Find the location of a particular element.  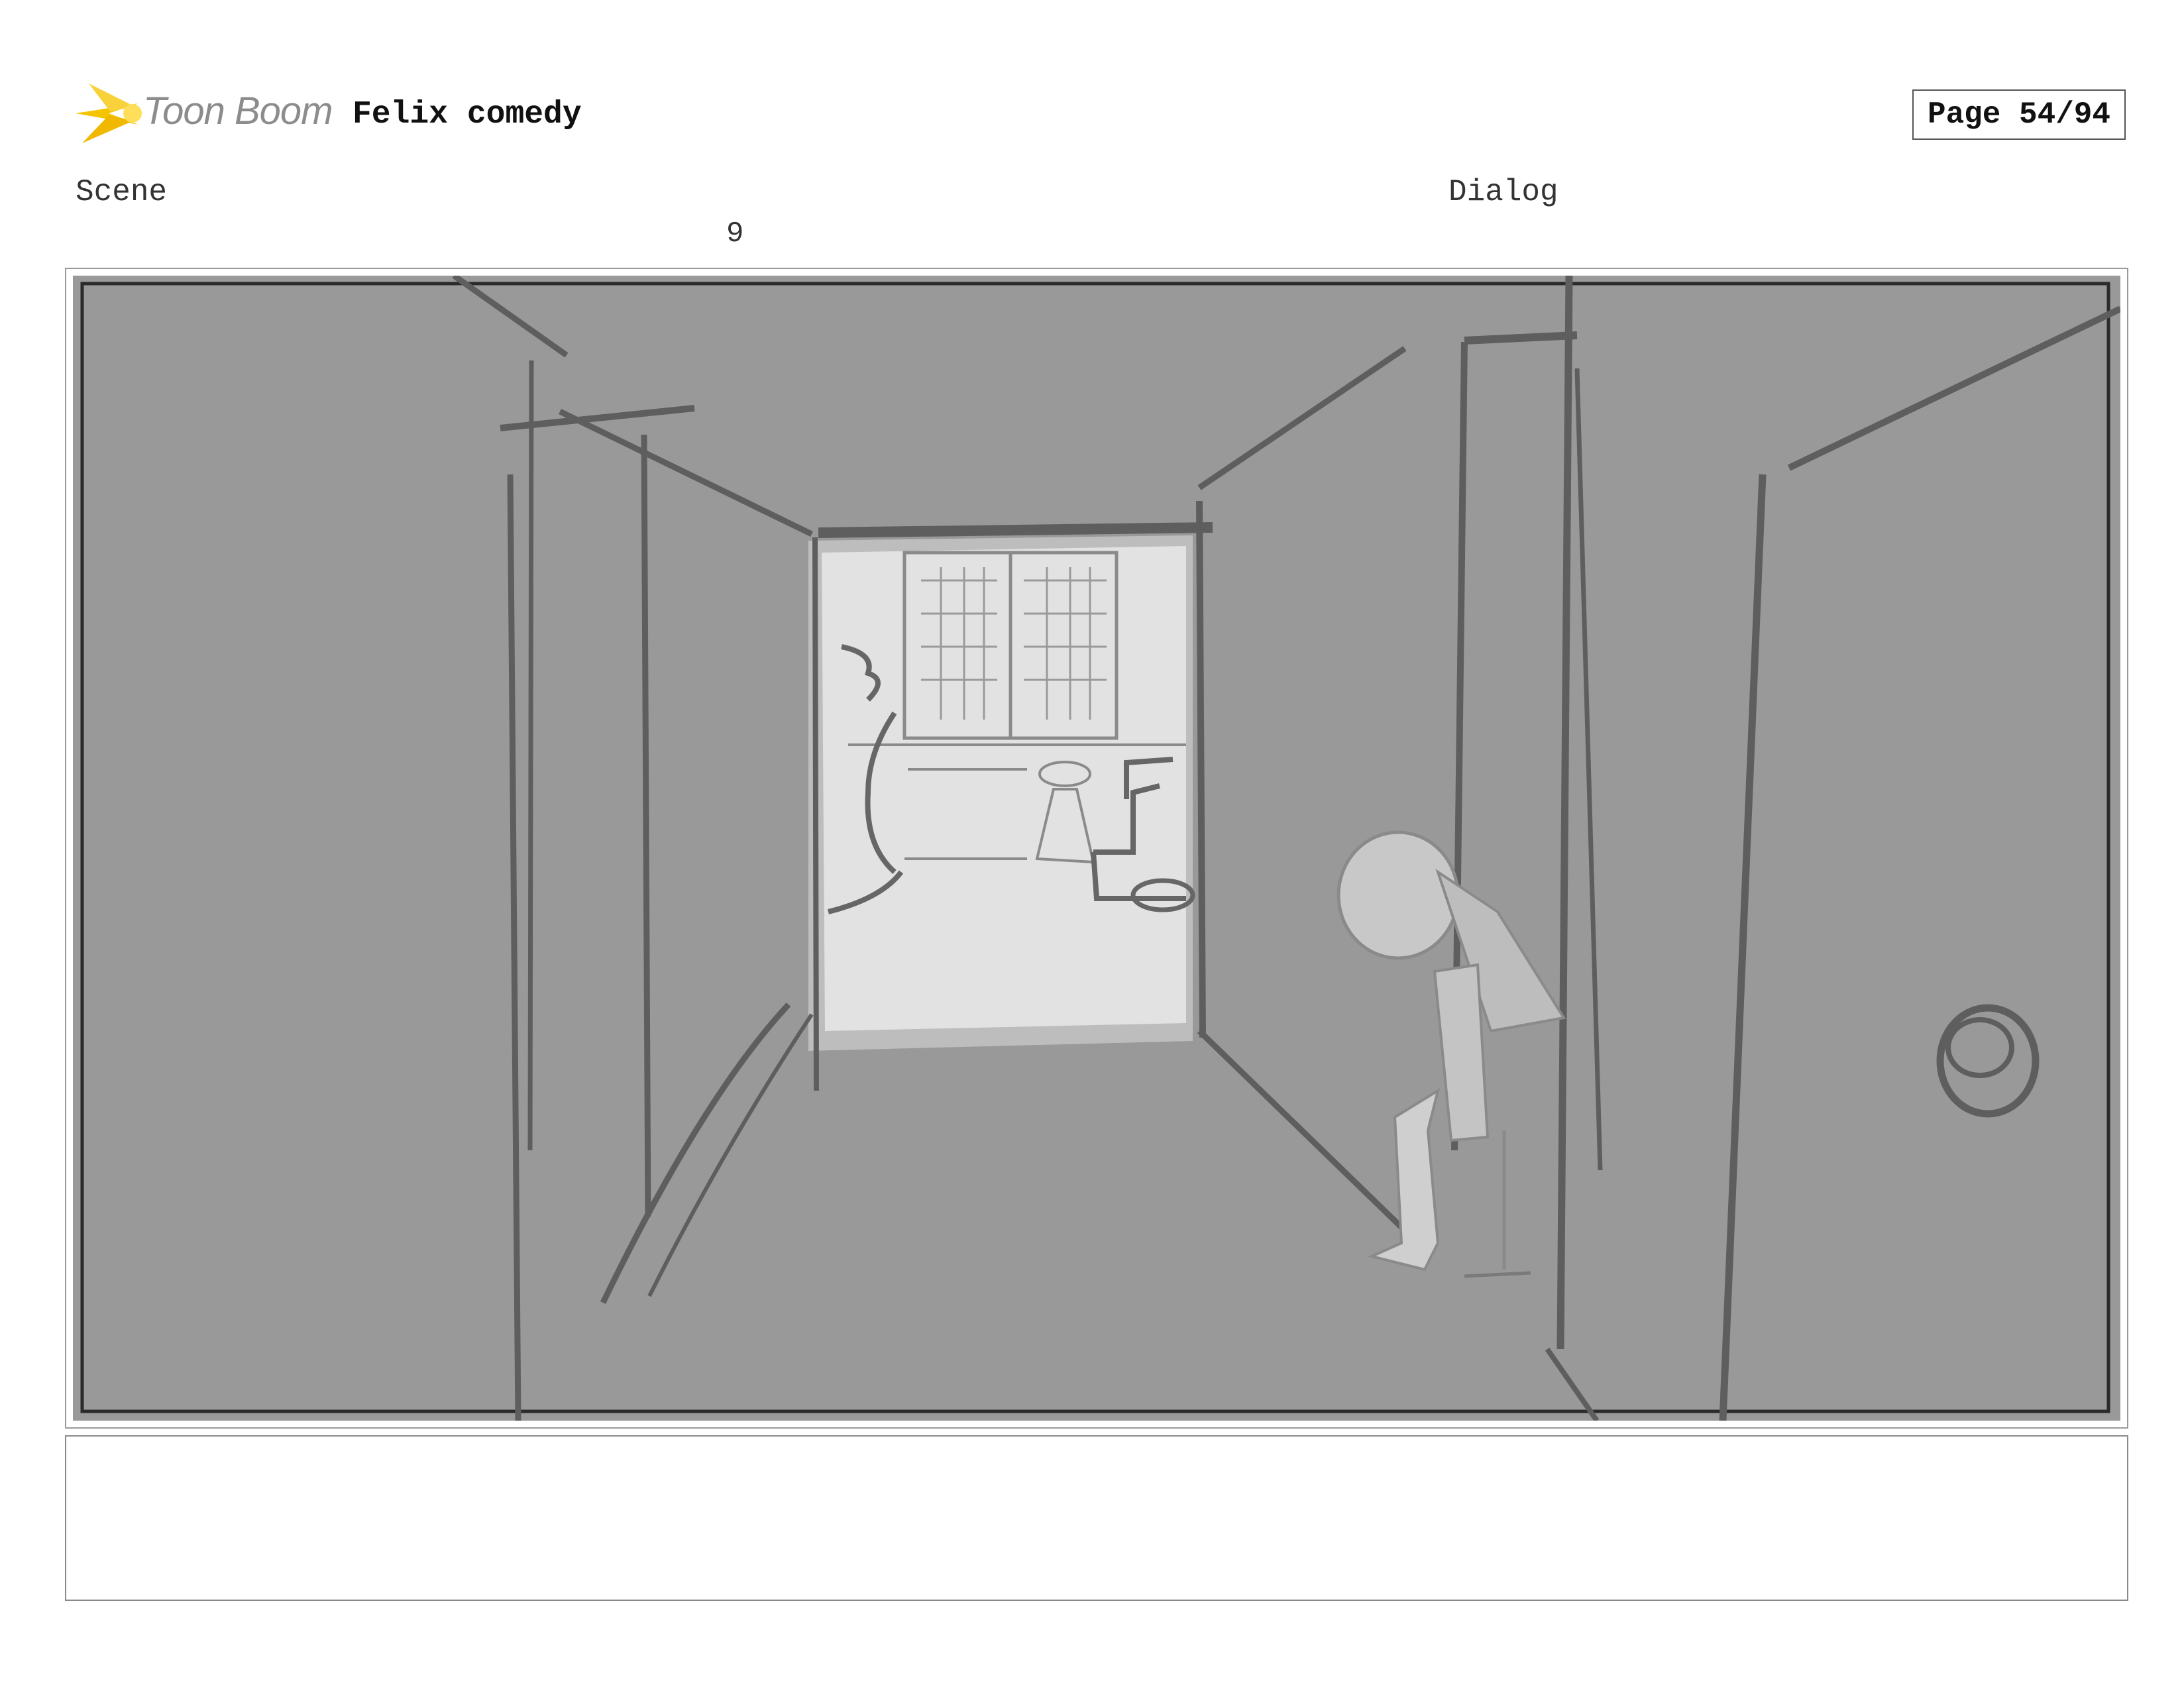

scene-number: 9 is located at coordinates (735, 233).